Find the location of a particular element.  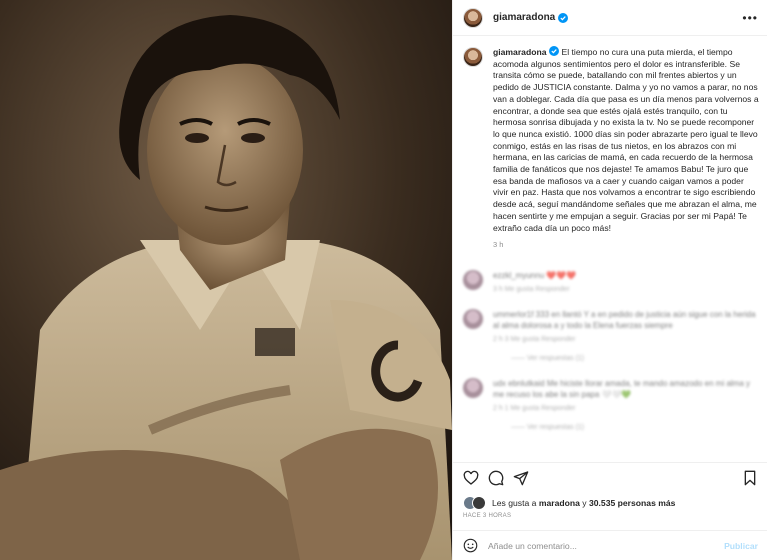

heart-icon is located at coordinates (471, 478).